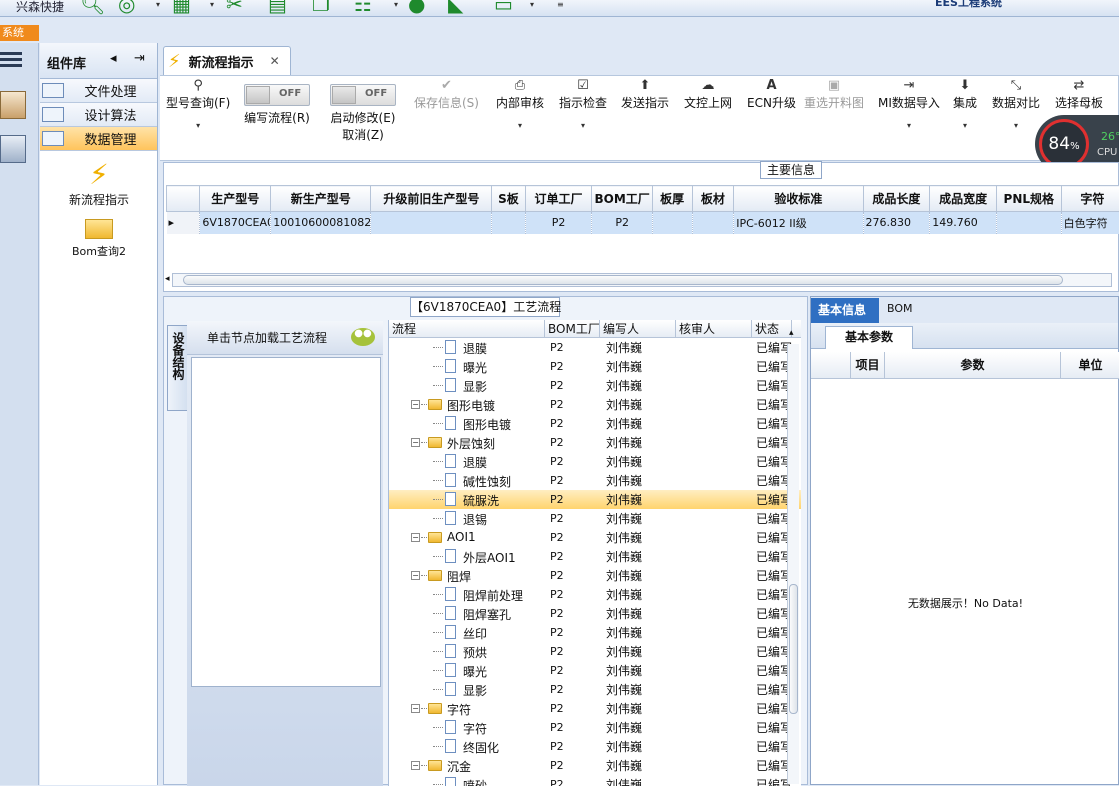  What do you see at coordinates (467, 423) in the screenshot?
I see `tree-node: 图形电镀` at bounding box center [467, 423].